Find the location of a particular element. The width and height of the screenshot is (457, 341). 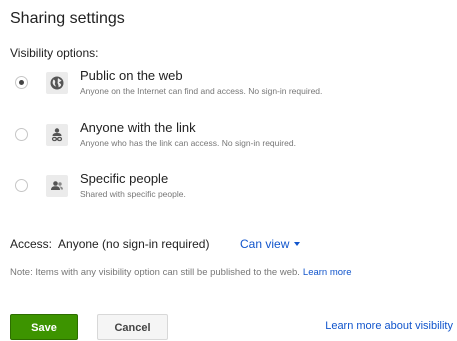

access-value: Anyone (no sign-in required) is located at coordinates (134, 244).